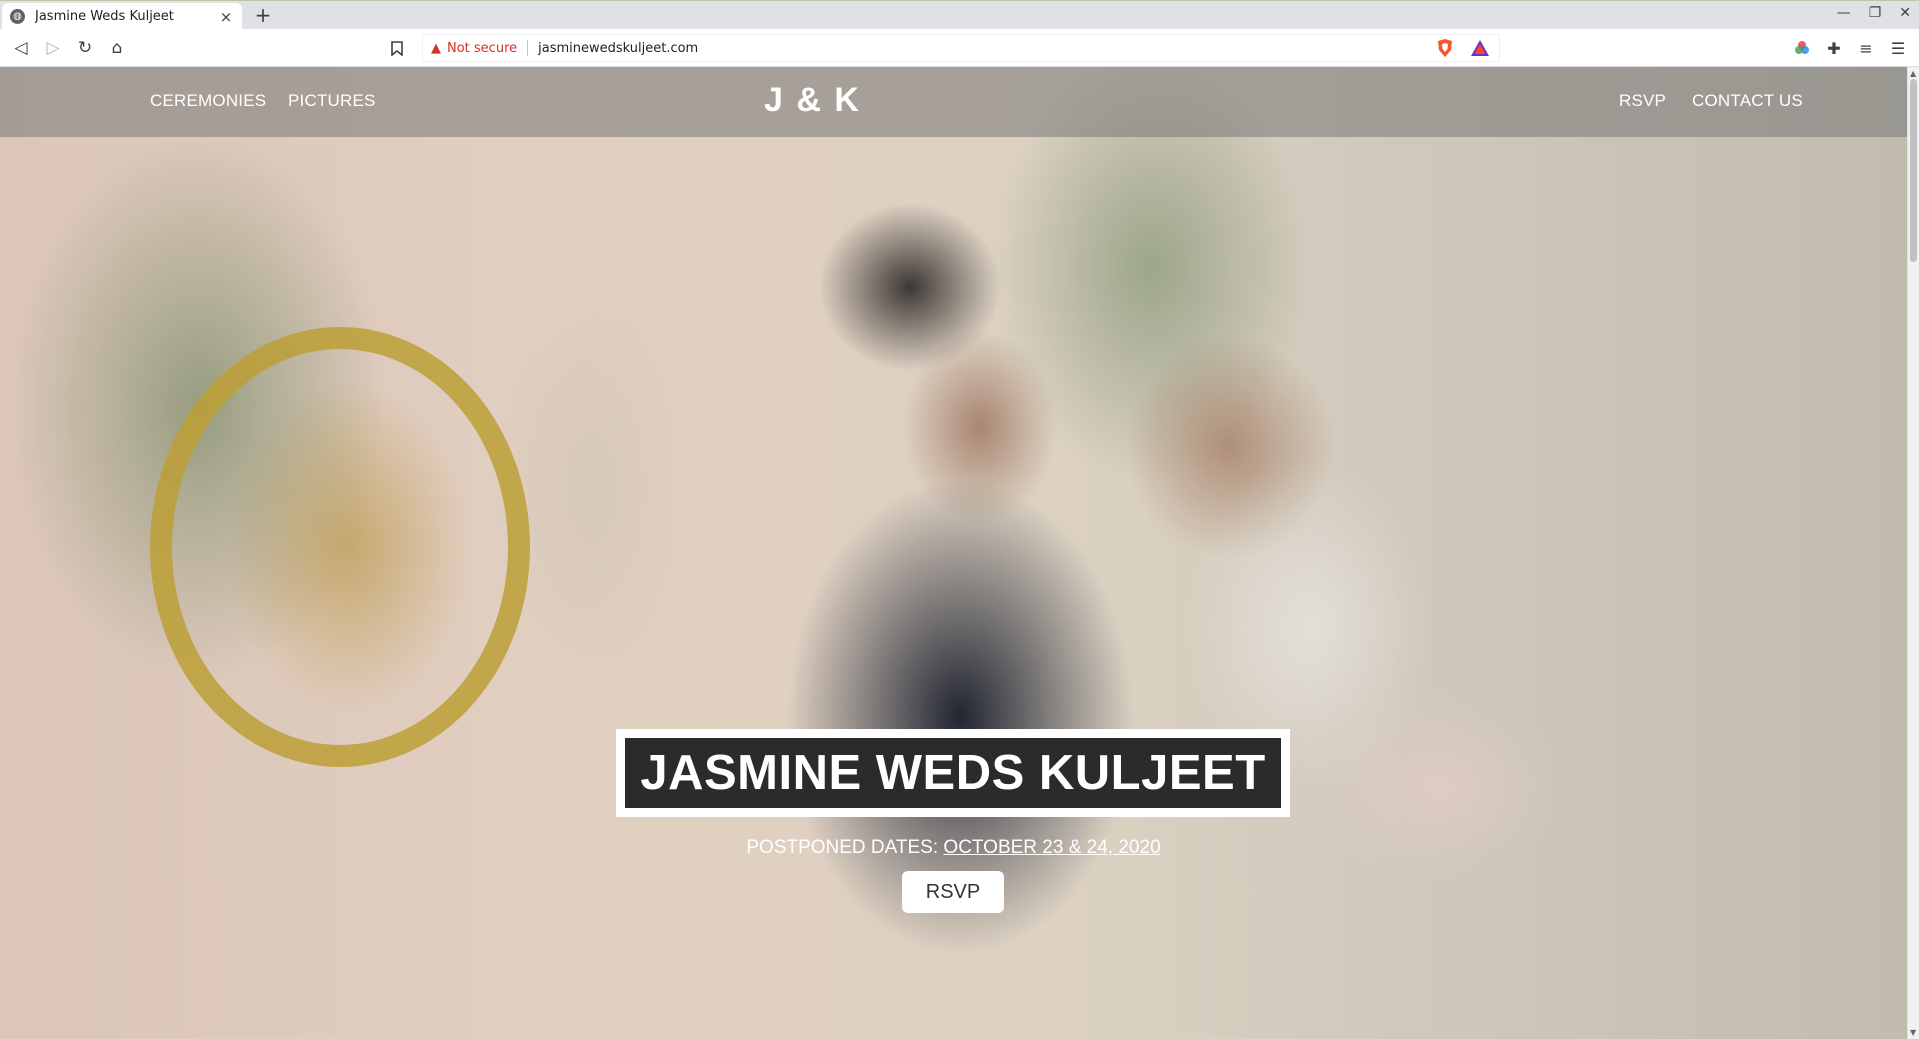 The width and height of the screenshot is (1919, 1039). I want to click on url-text: jasminewedskuljeet.com, so click(618, 48).